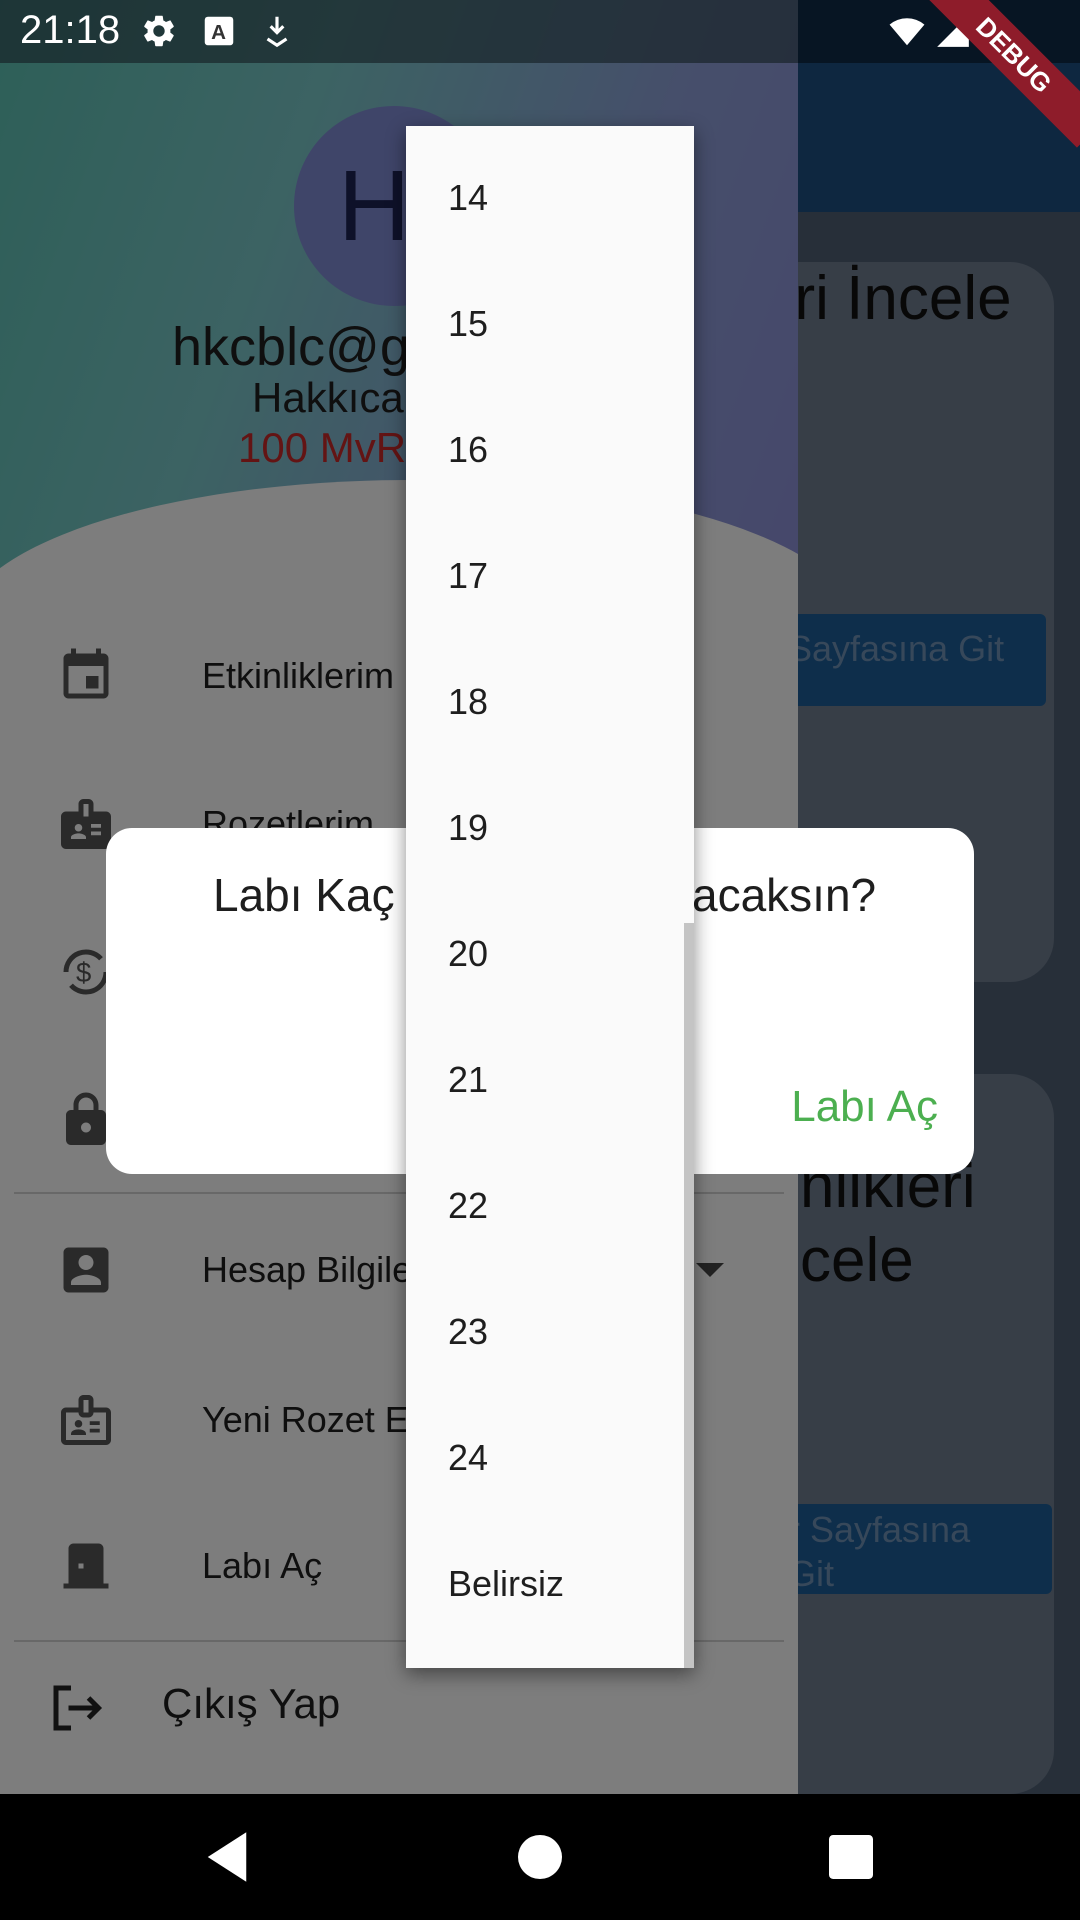 Image resolution: width=1080 pixels, height=1920 pixels. Describe the element at coordinates (550, 1332) in the screenshot. I see `dropdown-option: 23` at that location.